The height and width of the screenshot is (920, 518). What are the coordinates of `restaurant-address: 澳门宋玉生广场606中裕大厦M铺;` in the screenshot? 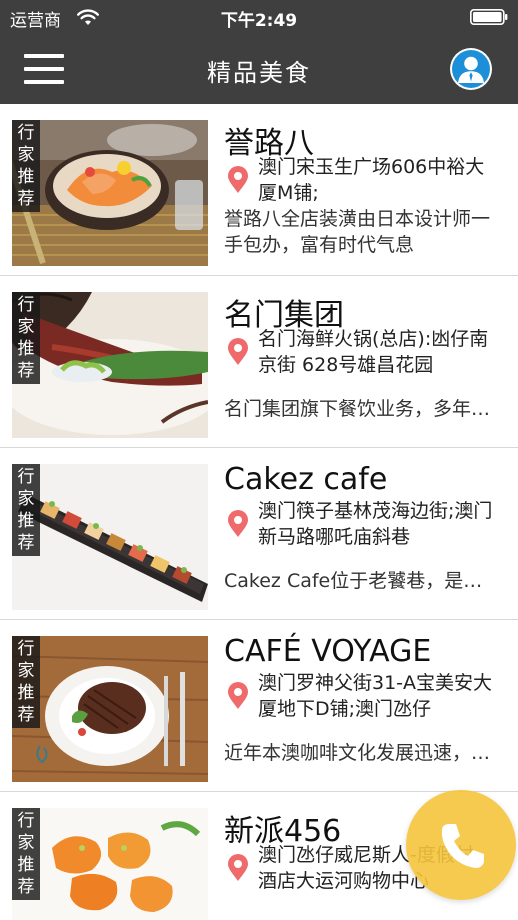 It's located at (371, 180).